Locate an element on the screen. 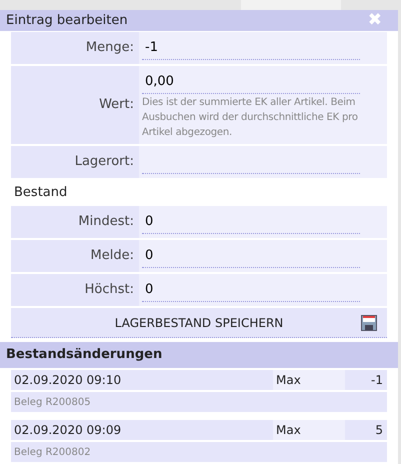 The height and width of the screenshot is (464, 401). date-cell: 02.09.2020 09:09 is located at coordinates (142, 430).